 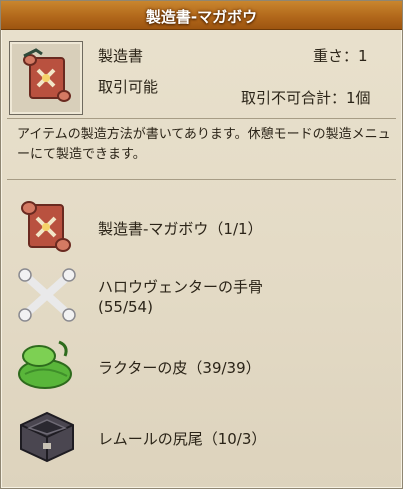 I want to click on material-row: レムールの尻尾（10/3）, so click(x=201, y=435).